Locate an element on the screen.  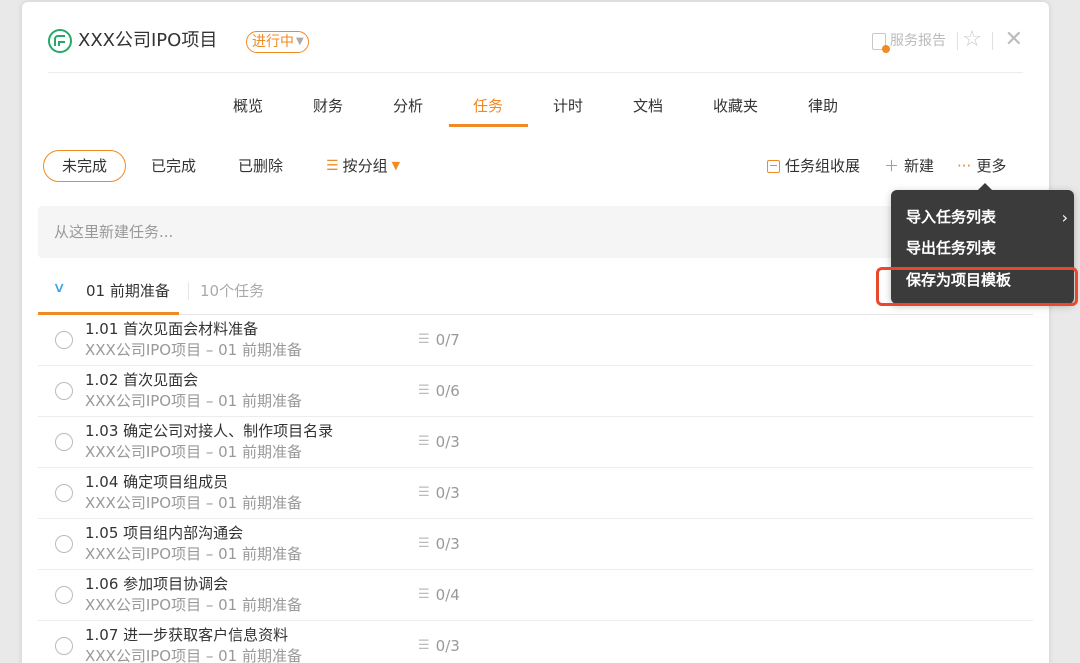
filter-deleted: 已删除 is located at coordinates (260, 166).